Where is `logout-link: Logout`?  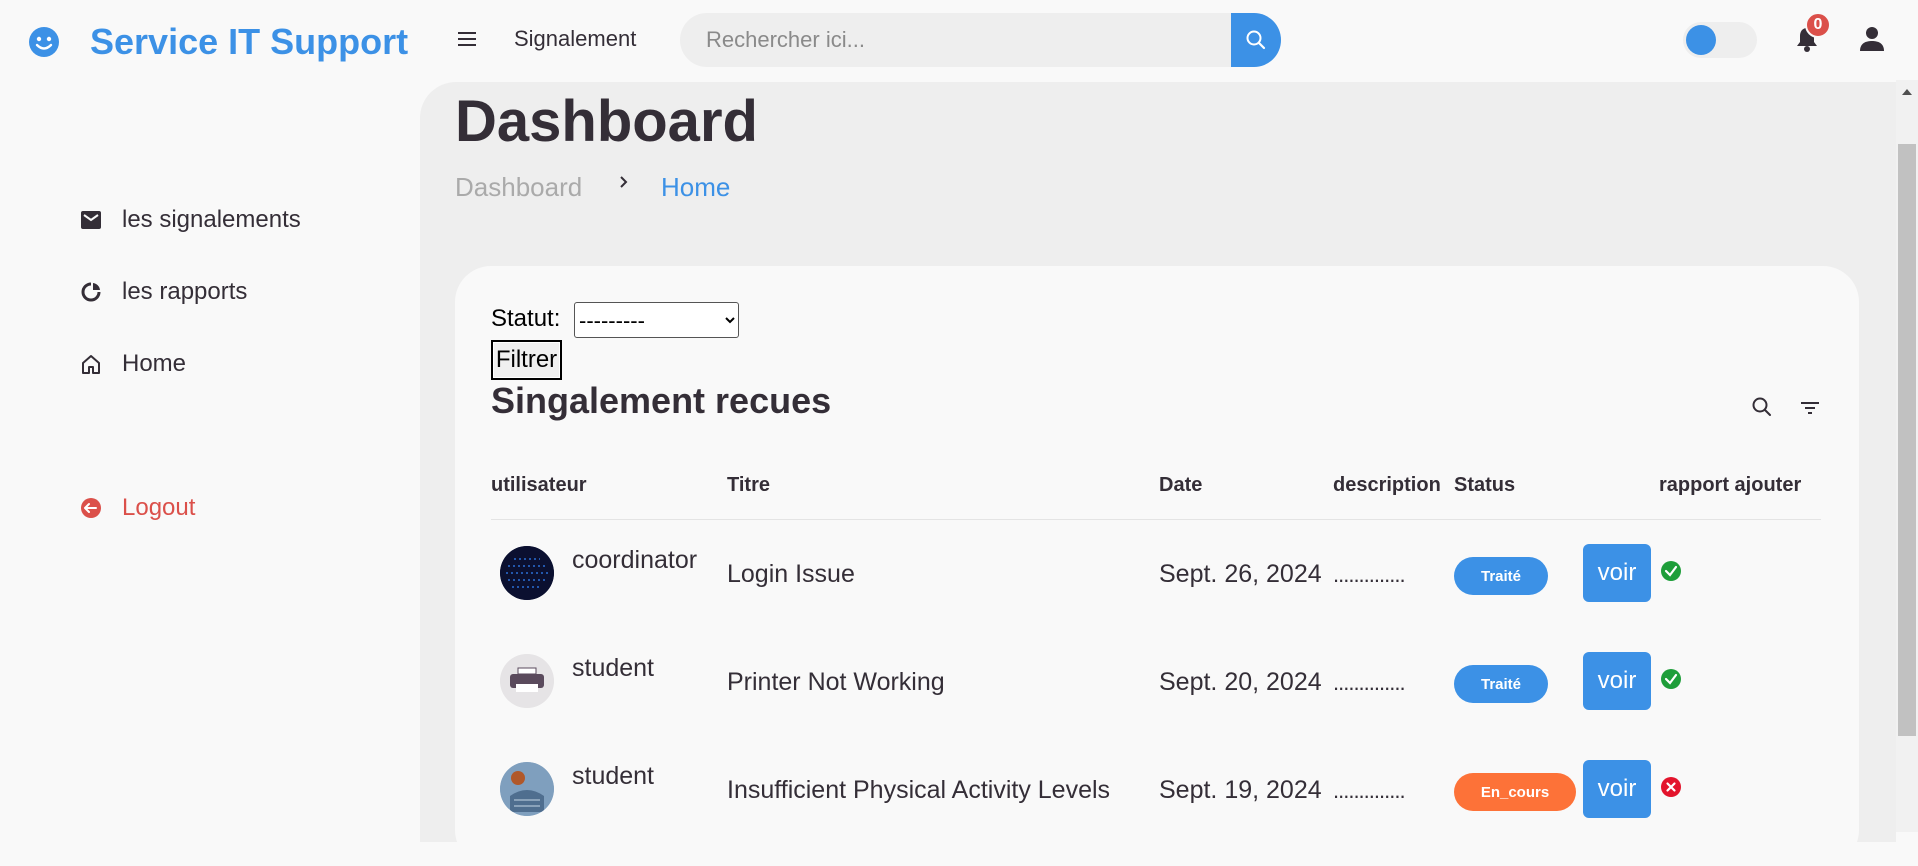 logout-link: Logout is located at coordinates (137, 508).